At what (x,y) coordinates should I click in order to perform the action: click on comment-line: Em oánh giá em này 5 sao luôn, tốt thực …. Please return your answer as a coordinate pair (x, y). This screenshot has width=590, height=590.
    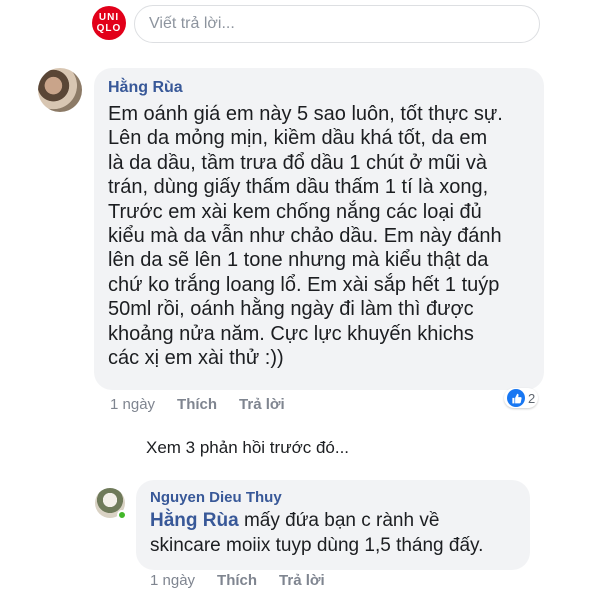
    Looking at the image, I should click on (305, 114).